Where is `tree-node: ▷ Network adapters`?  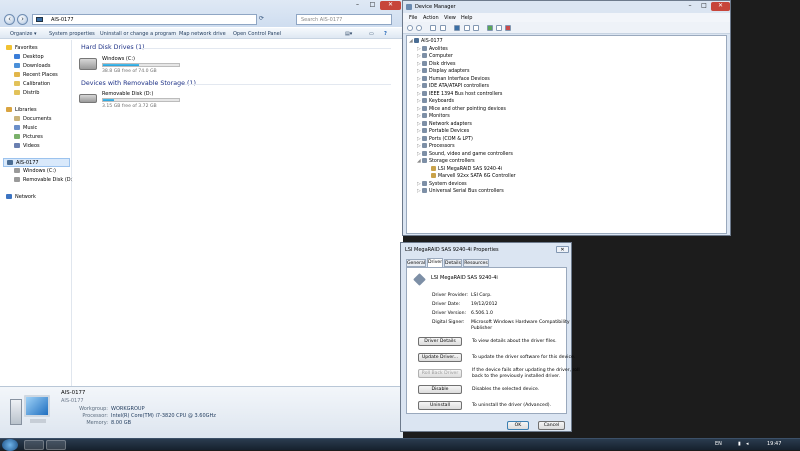 tree-node: ▷ Network adapters is located at coordinates (444, 123).